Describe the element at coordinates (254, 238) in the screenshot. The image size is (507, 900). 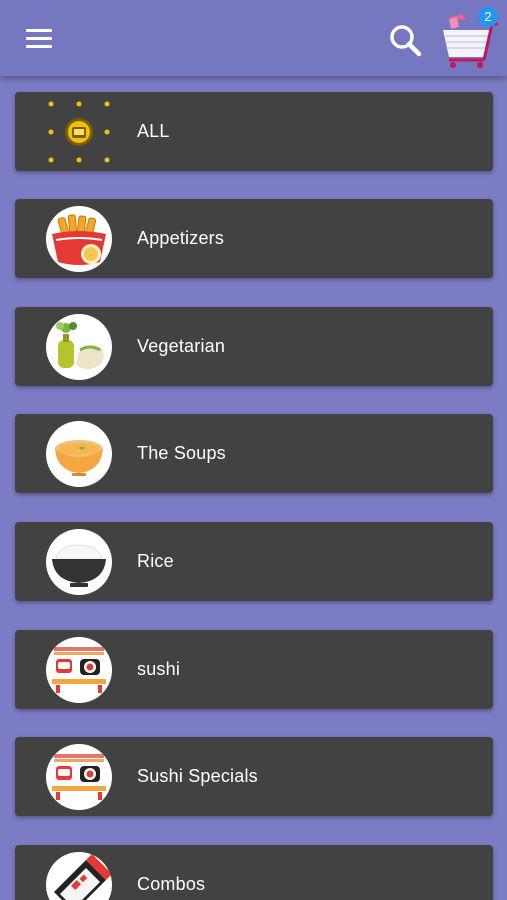
I see `category-card-appetizers: Appetizers` at that location.